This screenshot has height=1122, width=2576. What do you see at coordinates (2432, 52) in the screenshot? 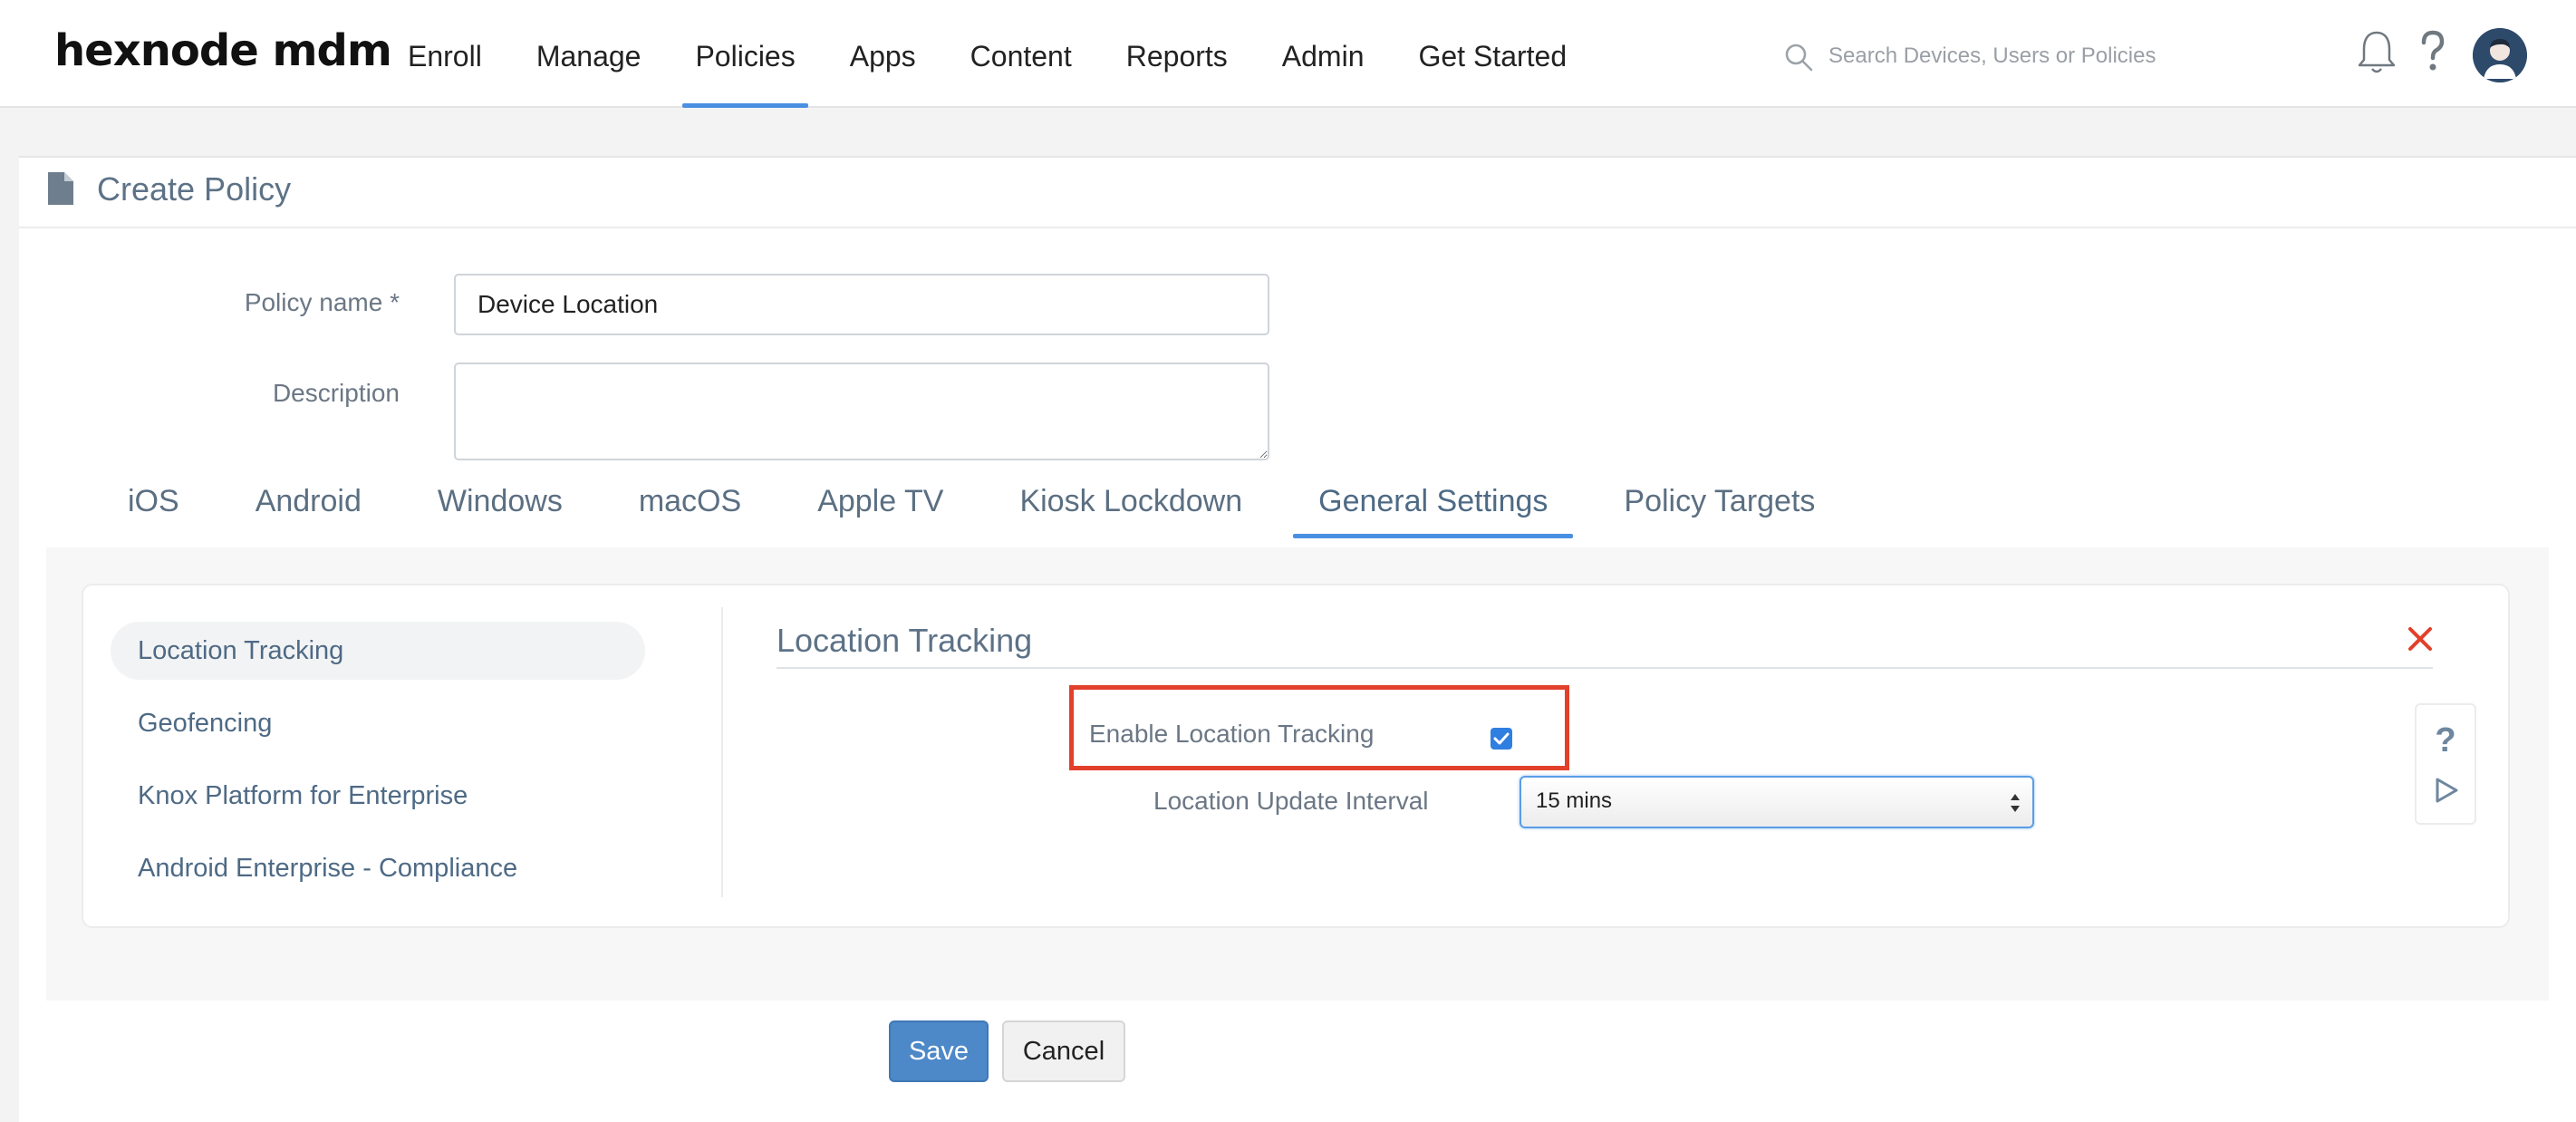
I see `help-icon` at bounding box center [2432, 52].